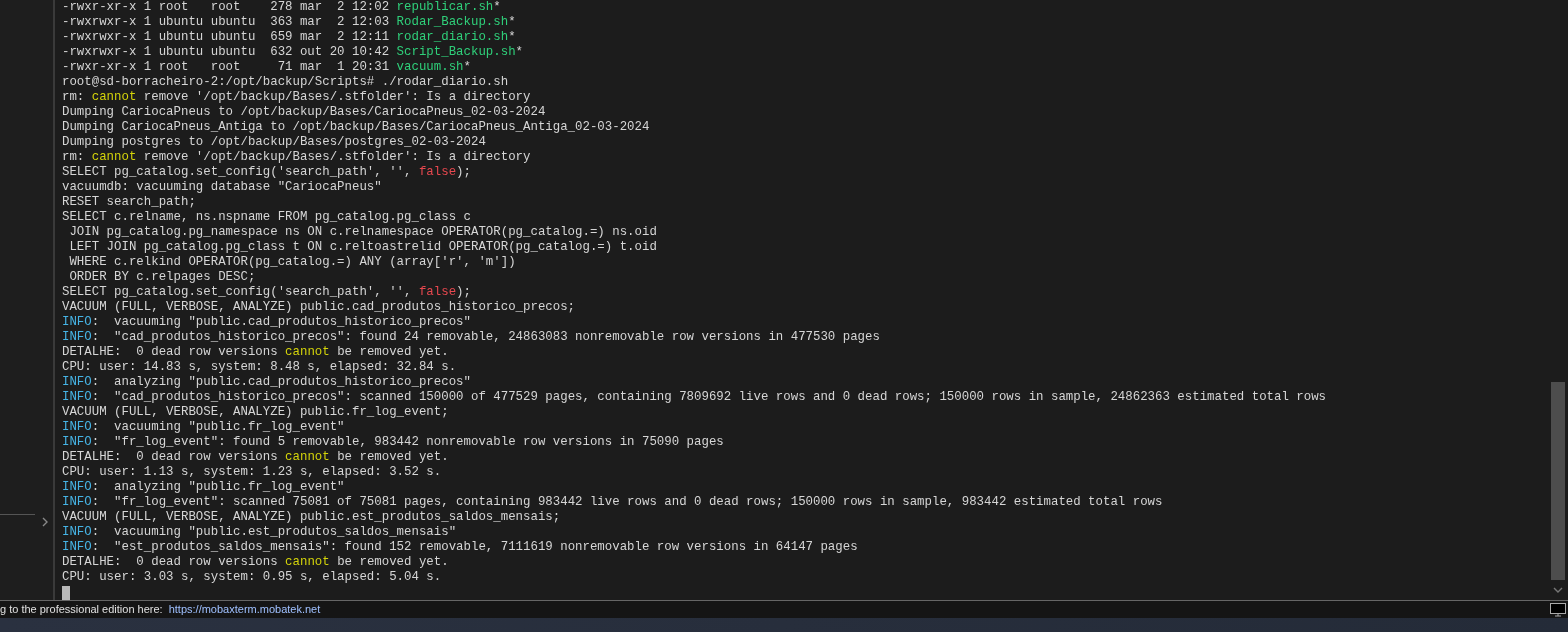 The width and height of the screenshot is (1568, 632). I want to click on chevron-down-icon, so click(1558, 590).